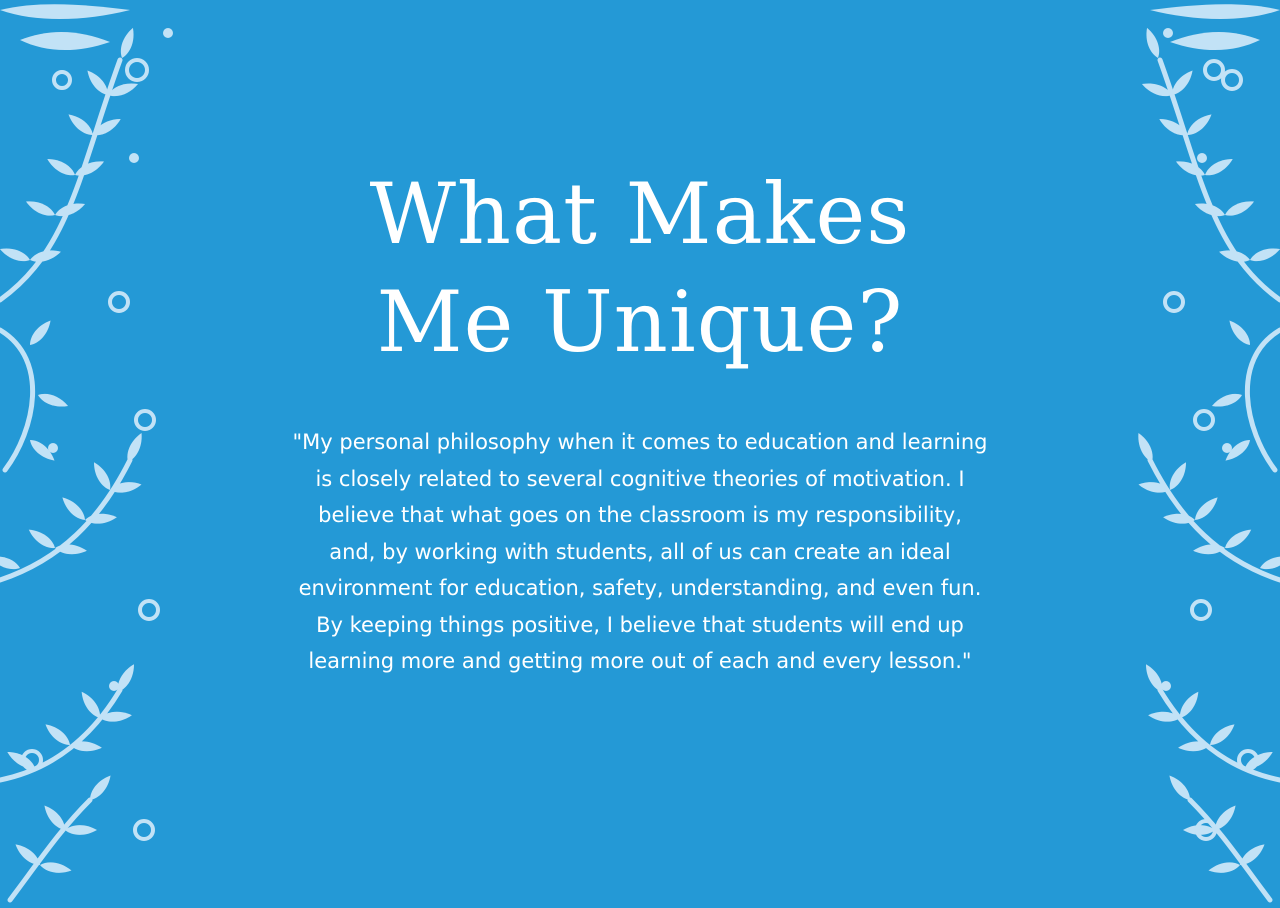 This screenshot has width=1280, height=908. Describe the element at coordinates (640, 268) in the screenshot. I see `page-title: What Makes Me Unique?` at that location.